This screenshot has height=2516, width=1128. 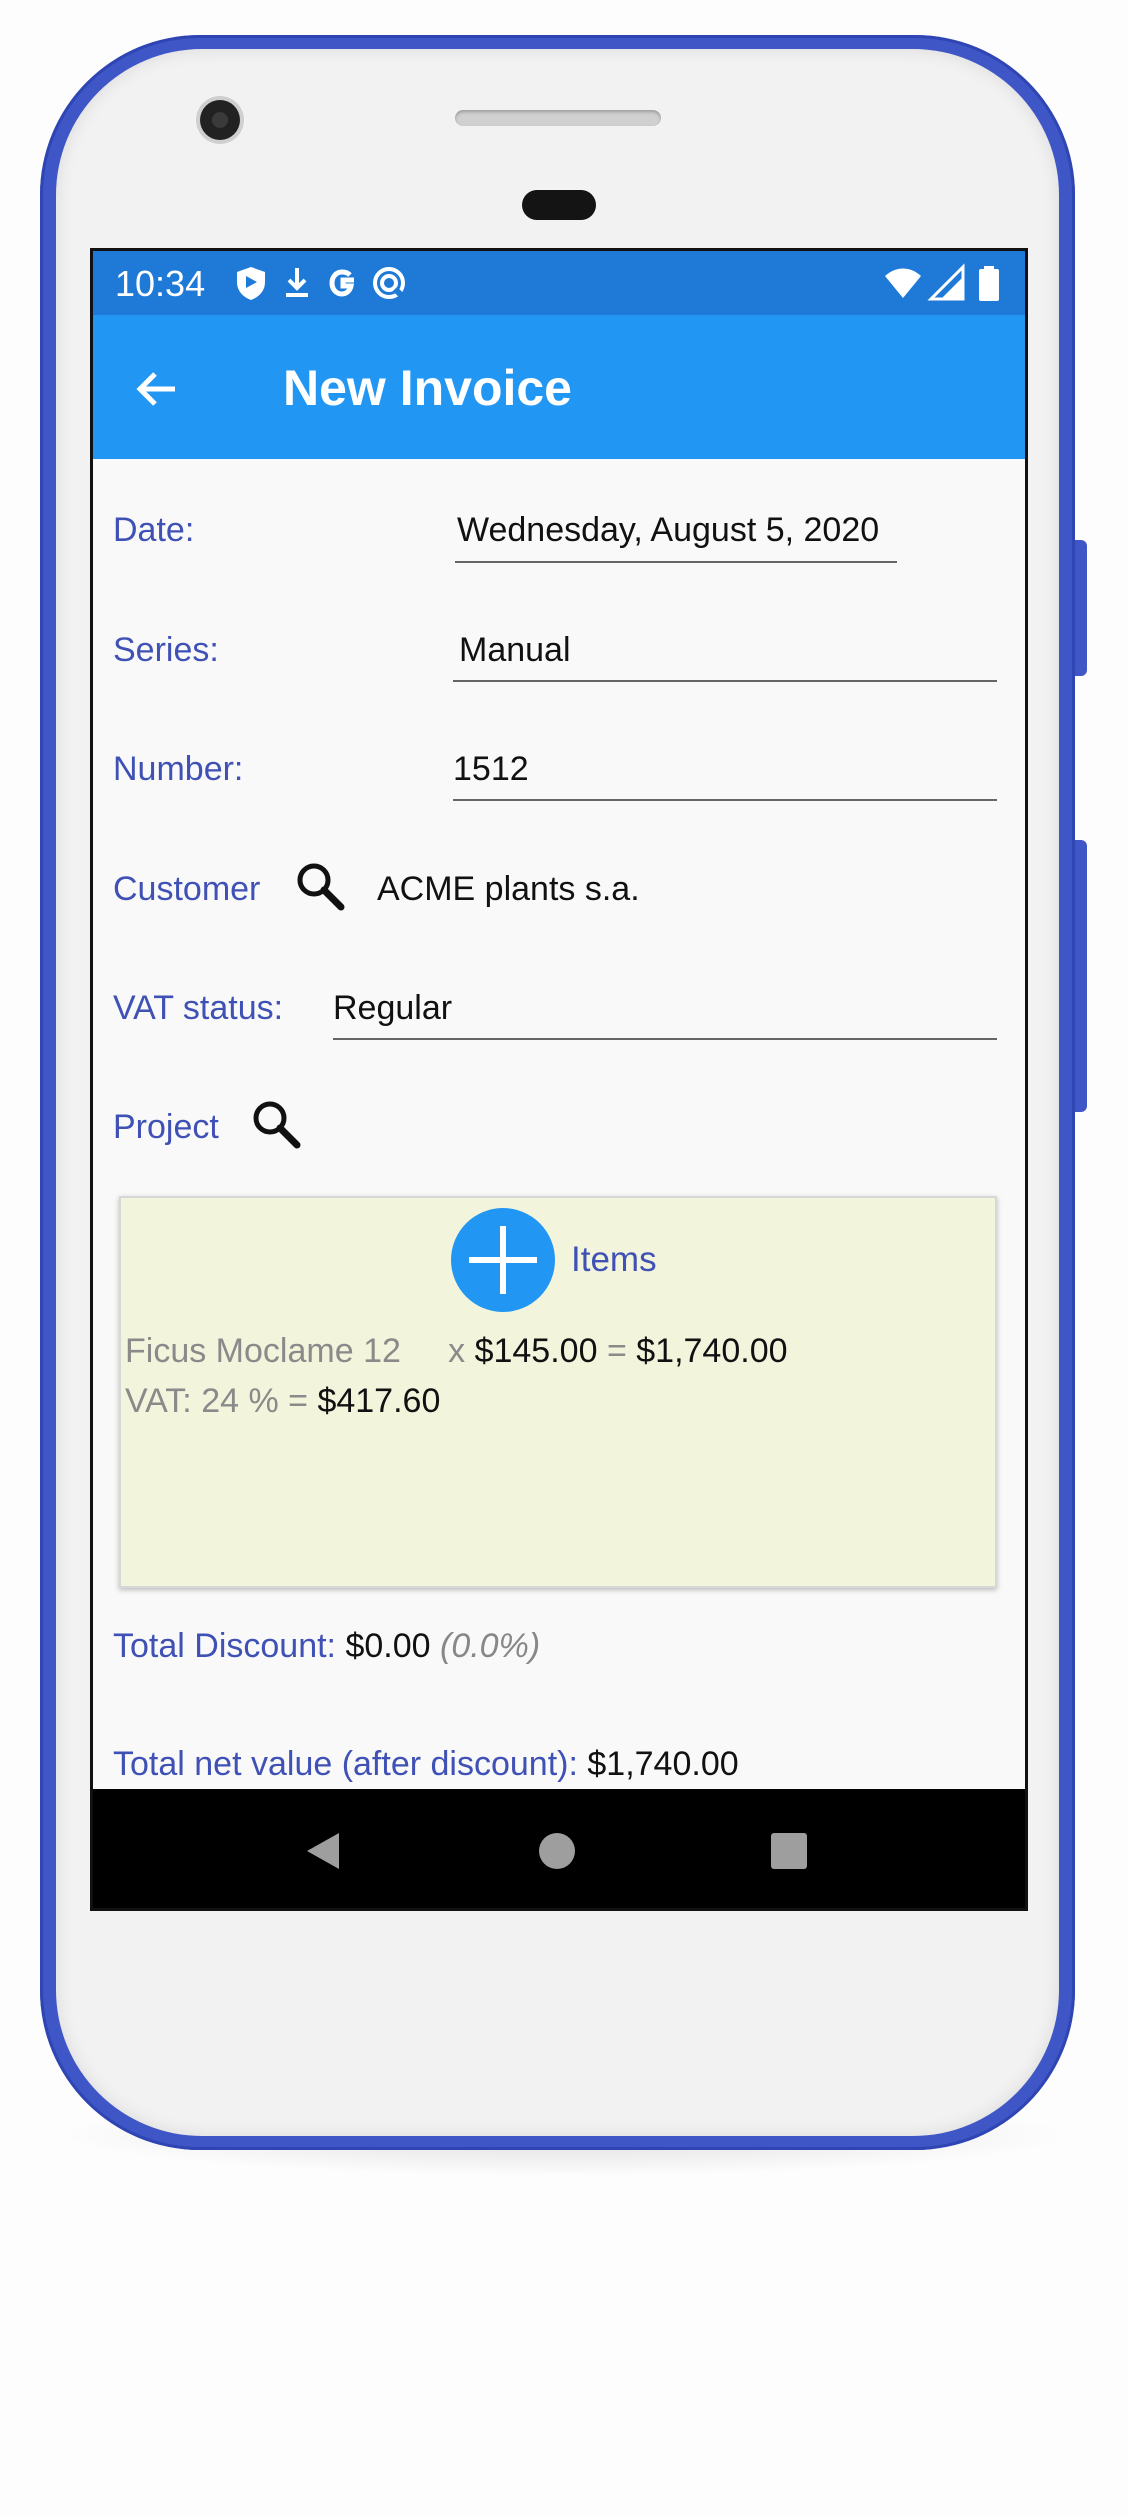 What do you see at coordinates (515, 650) in the screenshot?
I see `series-field: Manual` at bounding box center [515, 650].